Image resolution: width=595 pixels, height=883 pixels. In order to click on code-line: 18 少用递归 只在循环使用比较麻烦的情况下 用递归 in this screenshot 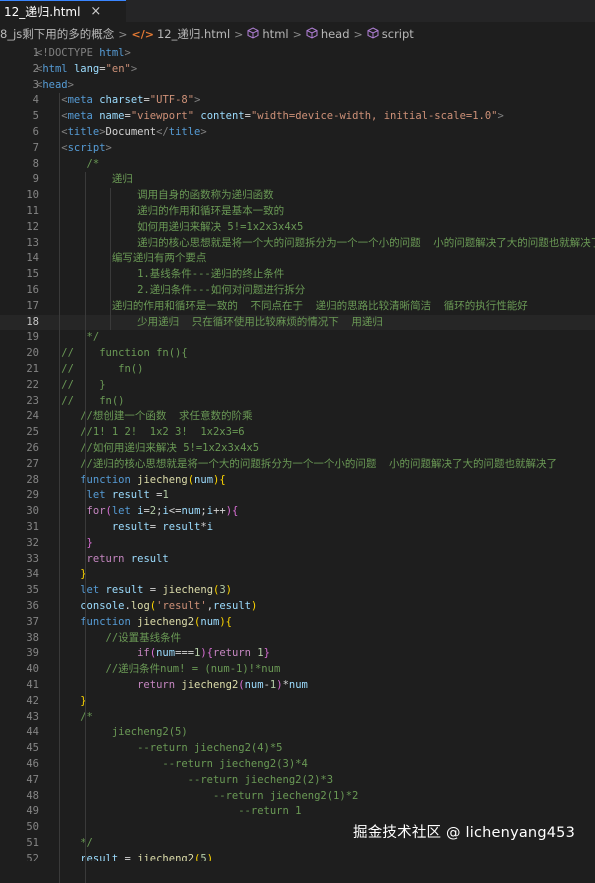, I will do `click(297, 322)`.